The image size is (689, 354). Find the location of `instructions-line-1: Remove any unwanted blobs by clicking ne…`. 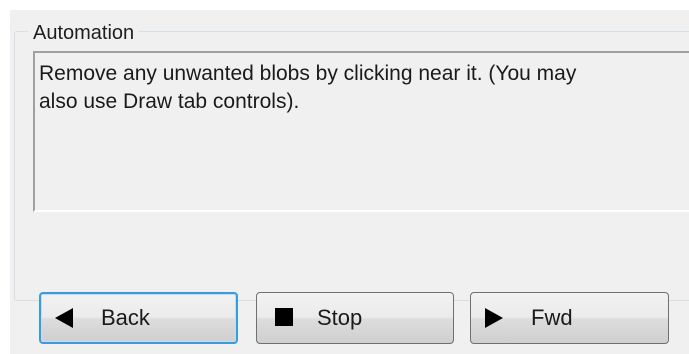

instructions-line-1: Remove any unwanted blobs by clicking ne… is located at coordinates (308, 73).